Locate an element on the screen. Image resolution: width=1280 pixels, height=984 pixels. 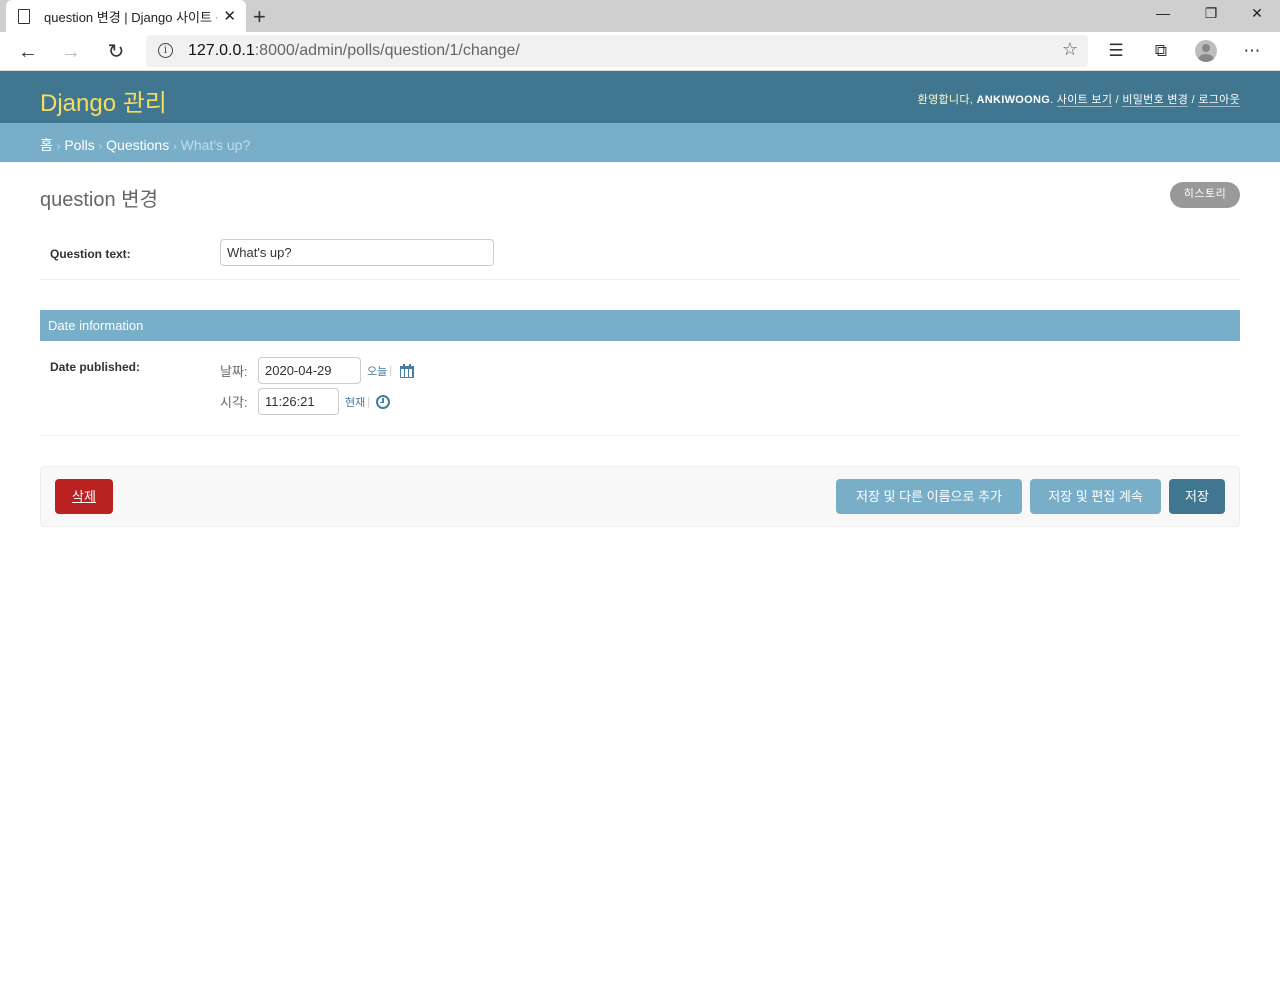
breadcrumb-home: 홈 is located at coordinates (46, 145).